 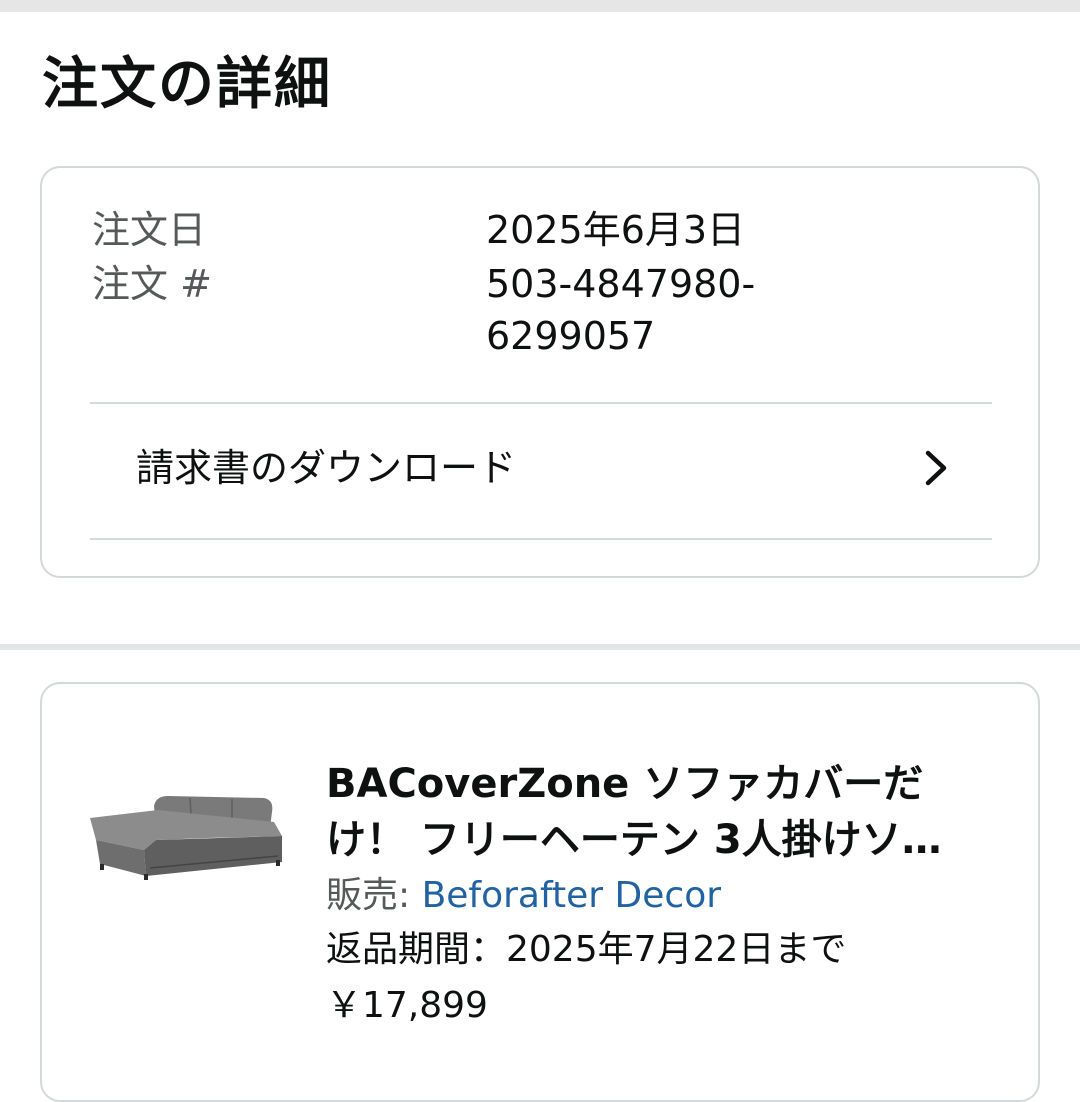 What do you see at coordinates (541, 539) in the screenshot?
I see `divider` at bounding box center [541, 539].